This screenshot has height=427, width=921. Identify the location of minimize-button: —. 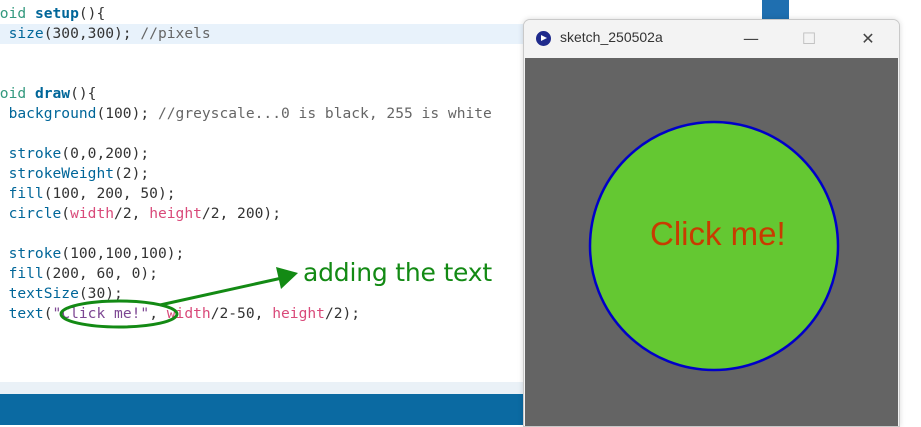
(751, 39).